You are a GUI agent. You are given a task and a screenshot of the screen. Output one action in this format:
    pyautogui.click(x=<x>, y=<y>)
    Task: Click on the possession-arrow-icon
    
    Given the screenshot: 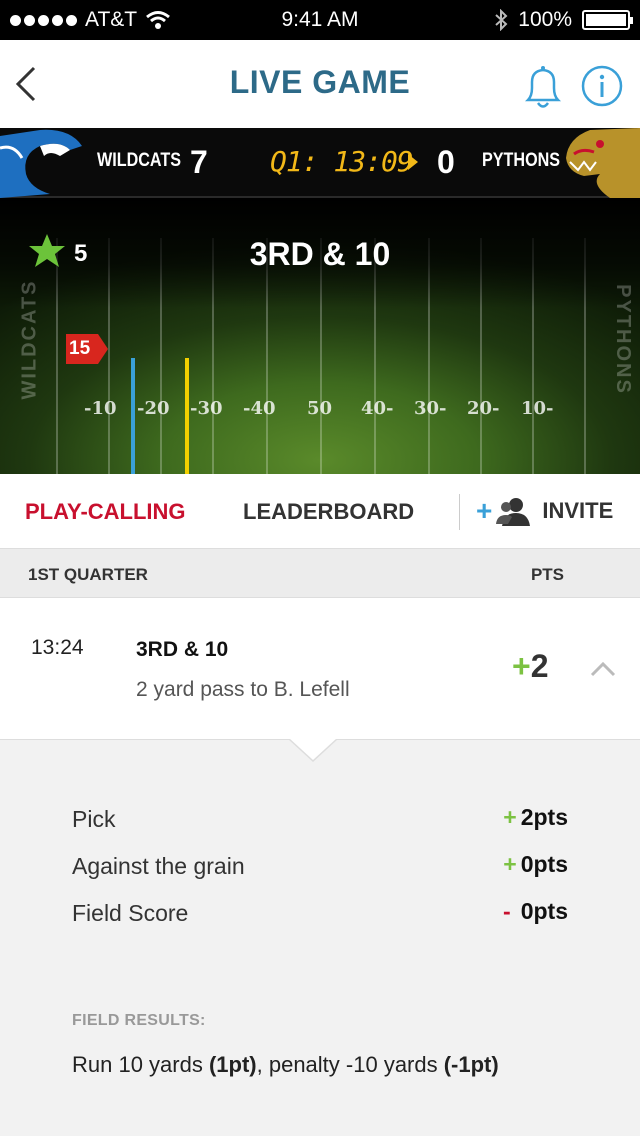 What is the action you would take?
    pyautogui.click(x=413, y=162)
    